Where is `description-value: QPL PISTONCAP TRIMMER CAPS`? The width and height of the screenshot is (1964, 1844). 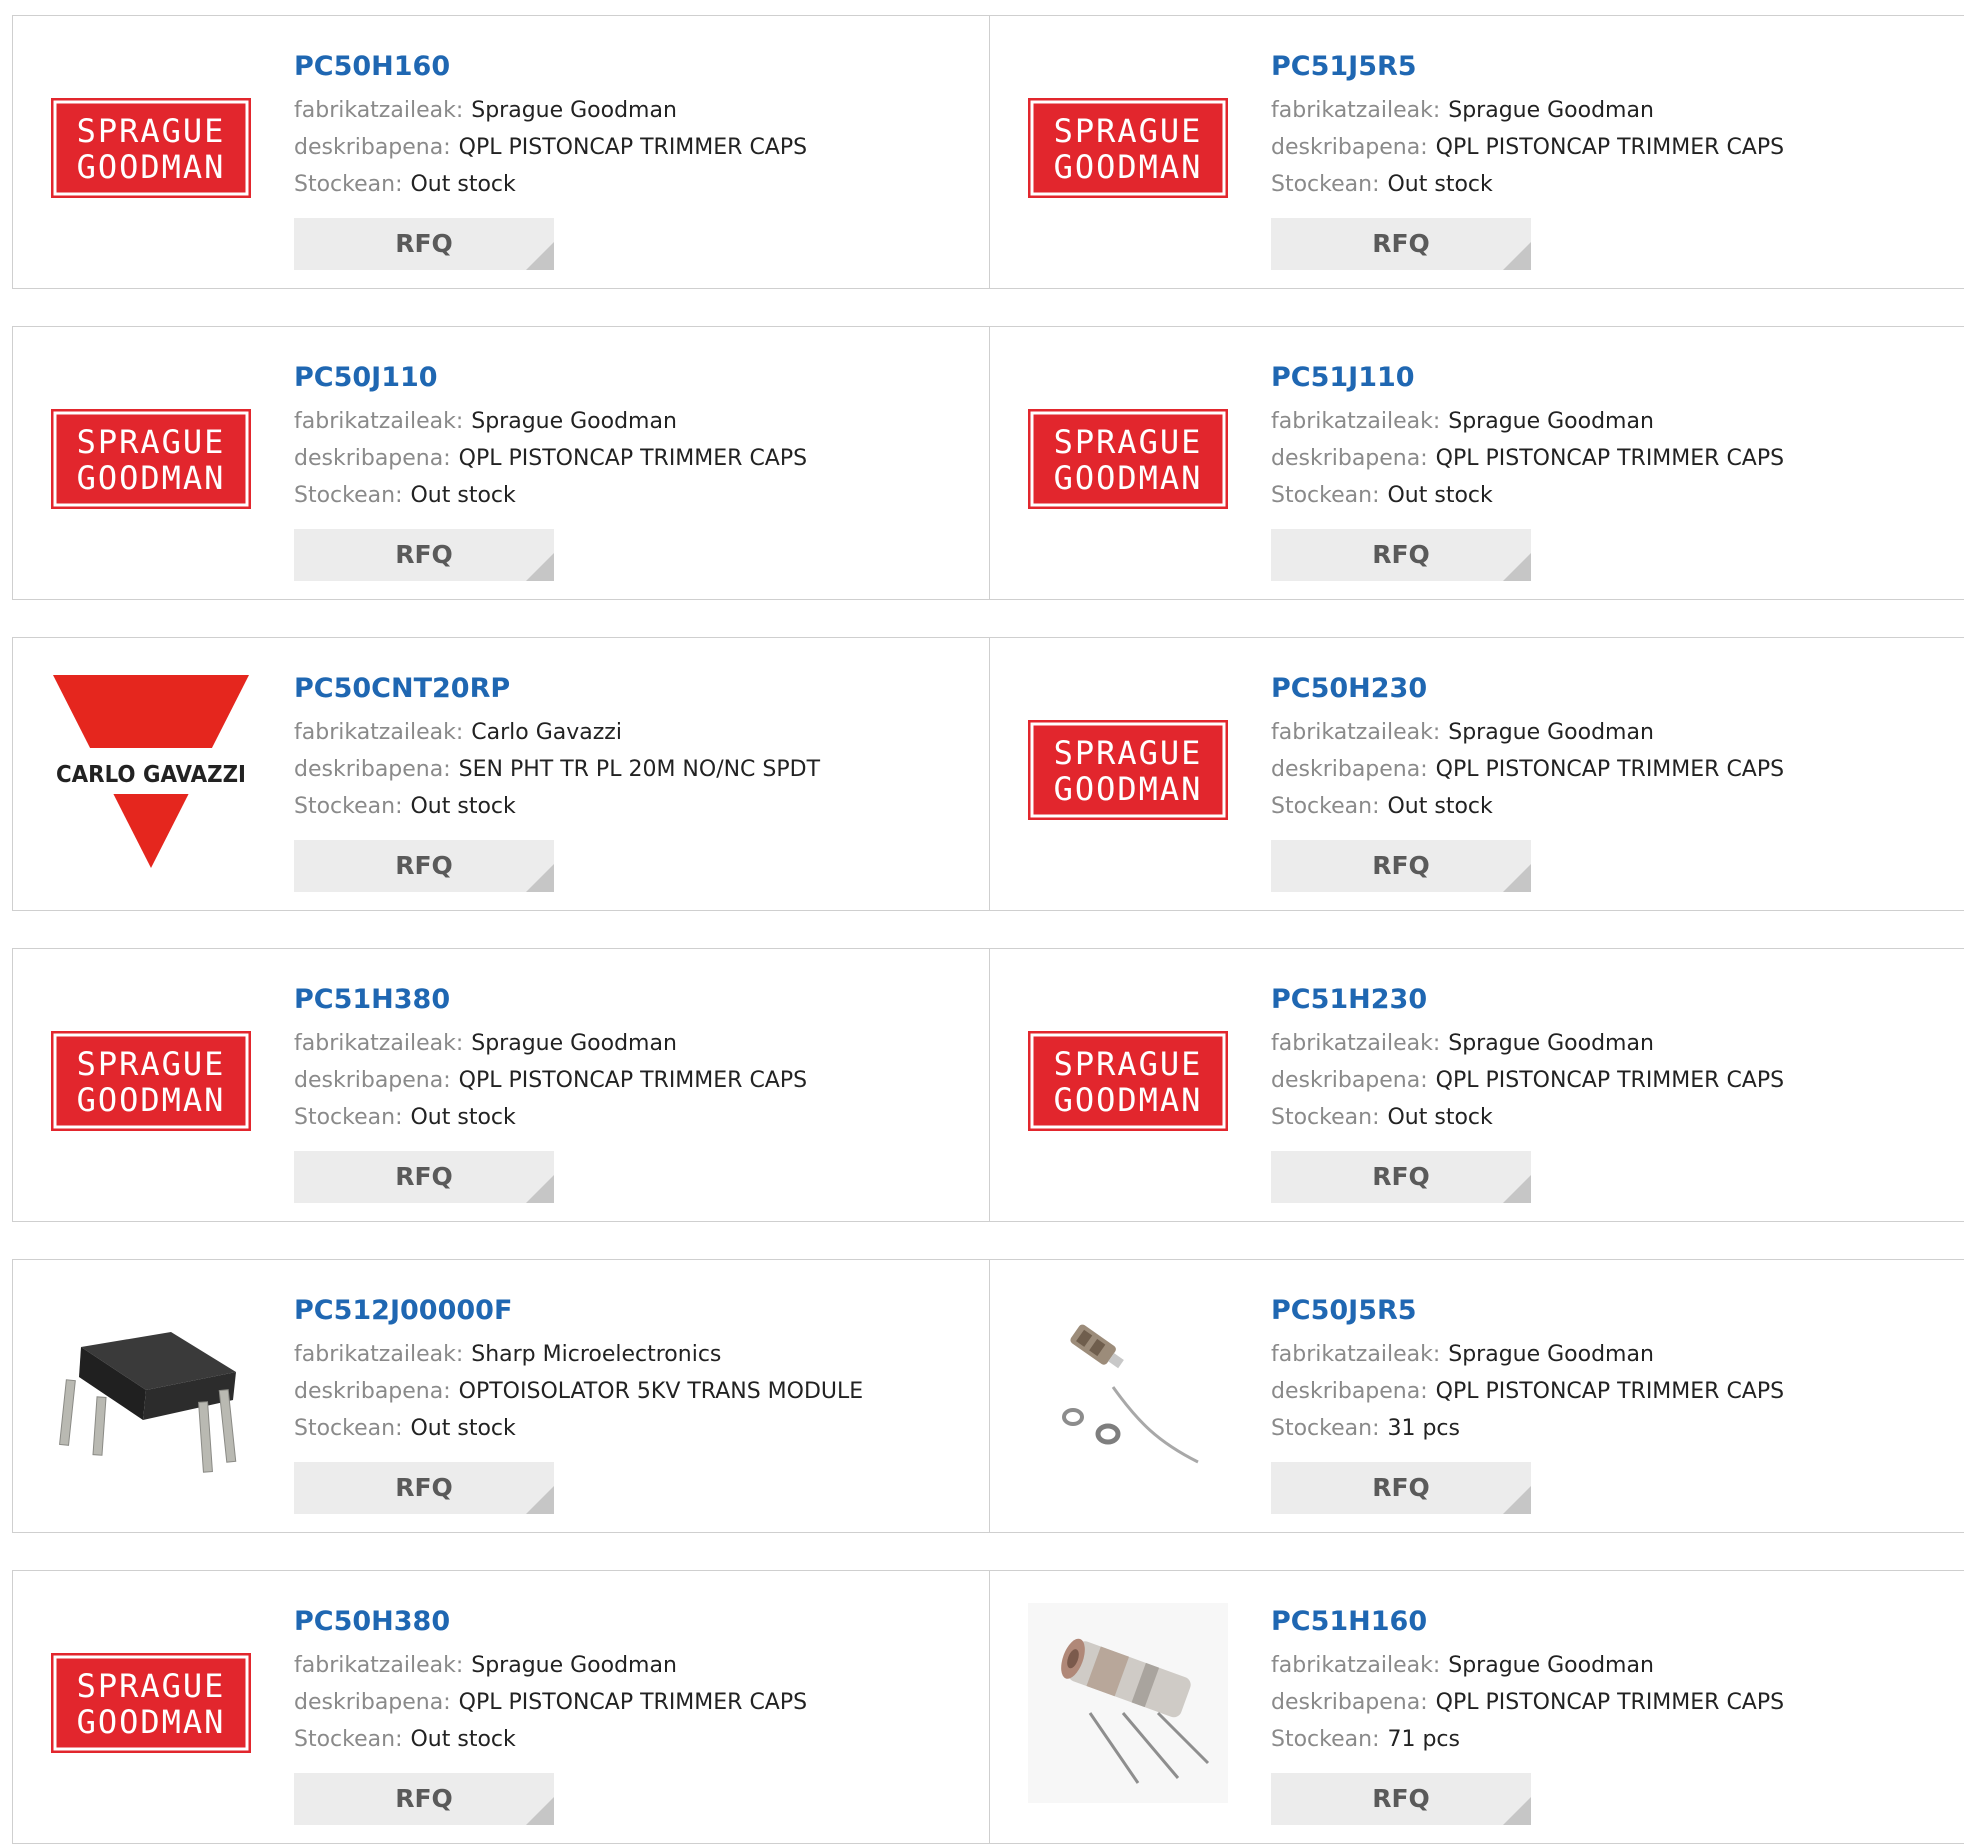 description-value: QPL PISTONCAP TRIMMER CAPS is located at coordinates (633, 458).